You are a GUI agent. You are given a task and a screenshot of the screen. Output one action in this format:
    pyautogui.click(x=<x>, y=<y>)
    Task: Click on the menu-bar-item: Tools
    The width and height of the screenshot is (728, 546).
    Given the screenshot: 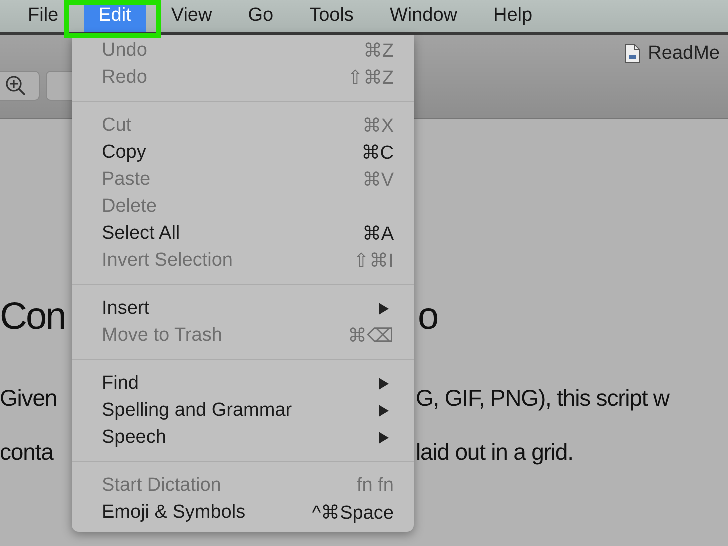 What is the action you would take?
    pyautogui.click(x=331, y=16)
    